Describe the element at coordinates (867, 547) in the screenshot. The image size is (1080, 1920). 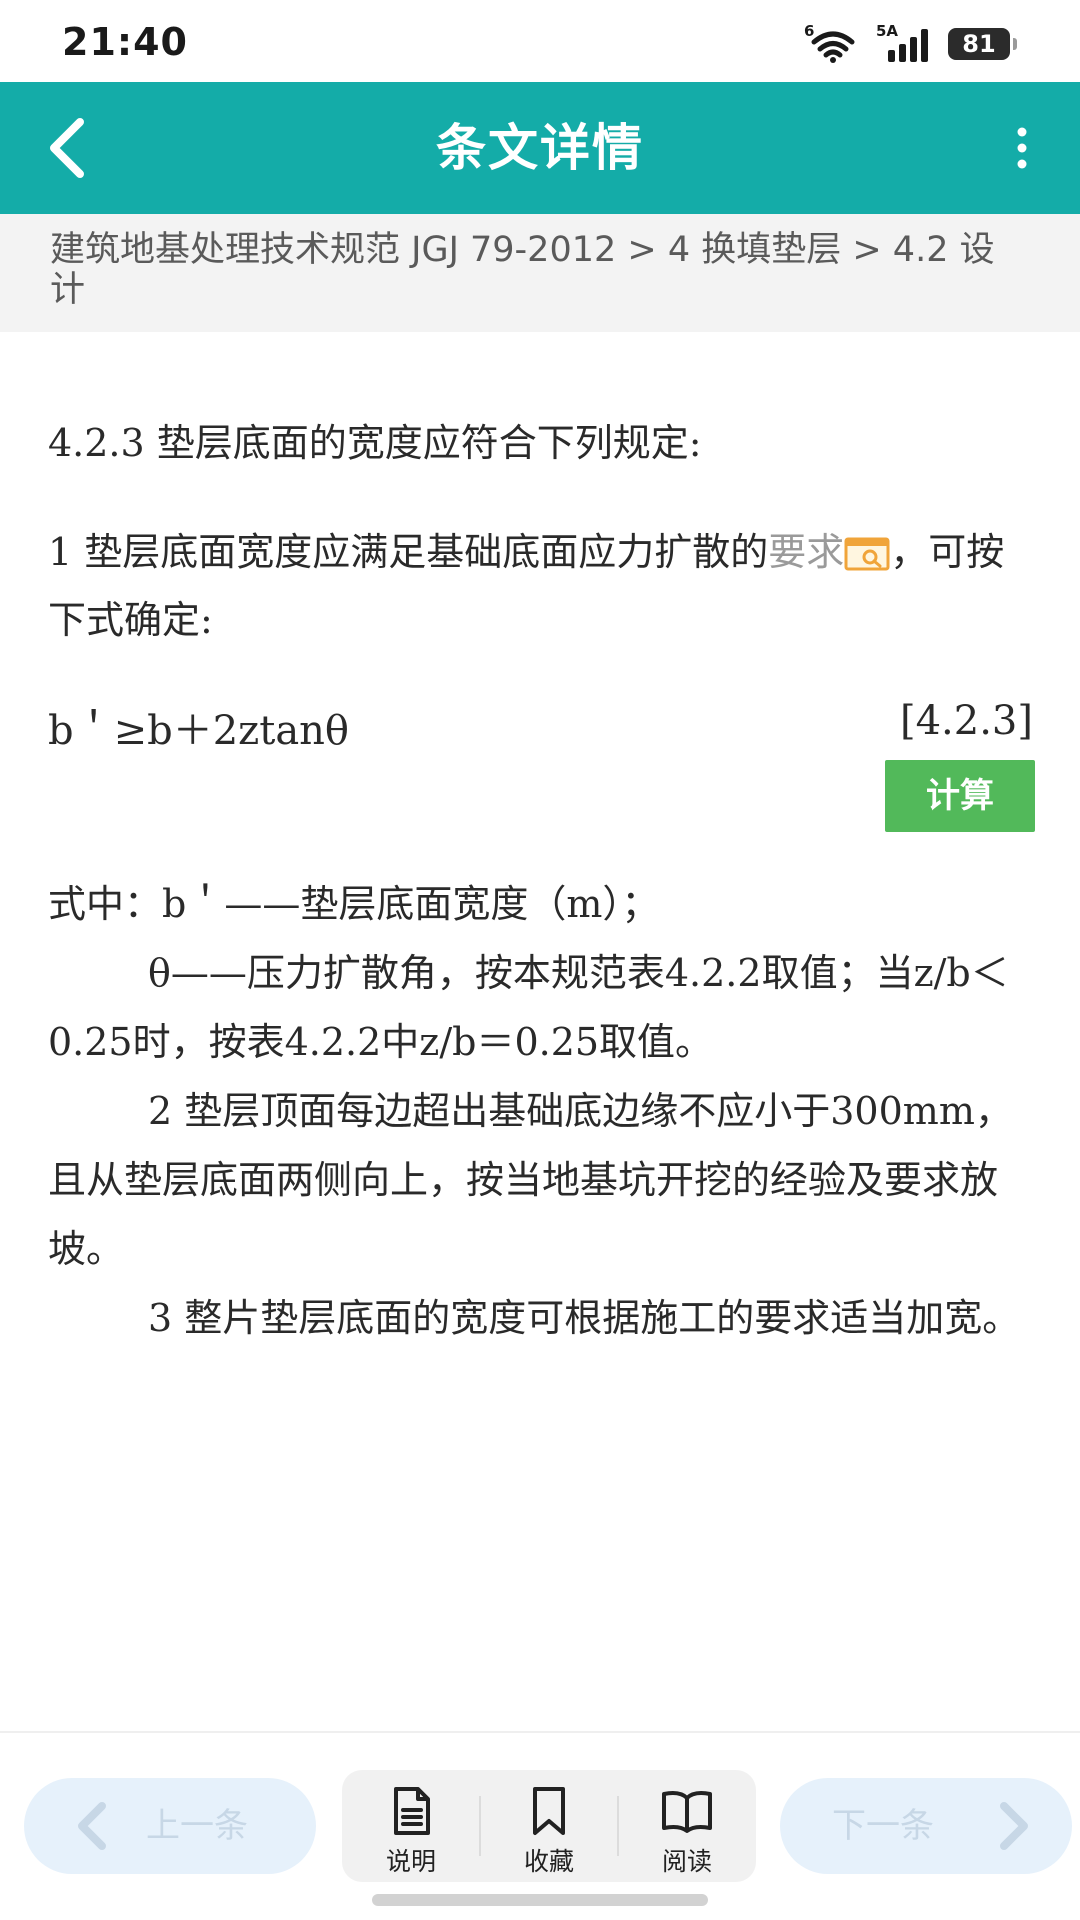
I see `popup-link-icon` at that location.